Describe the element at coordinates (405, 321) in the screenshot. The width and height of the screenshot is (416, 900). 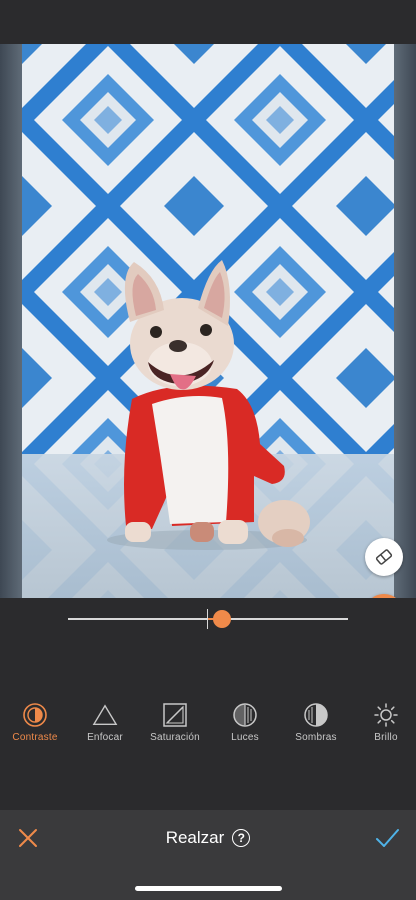
I see `photo-blur-right` at that location.